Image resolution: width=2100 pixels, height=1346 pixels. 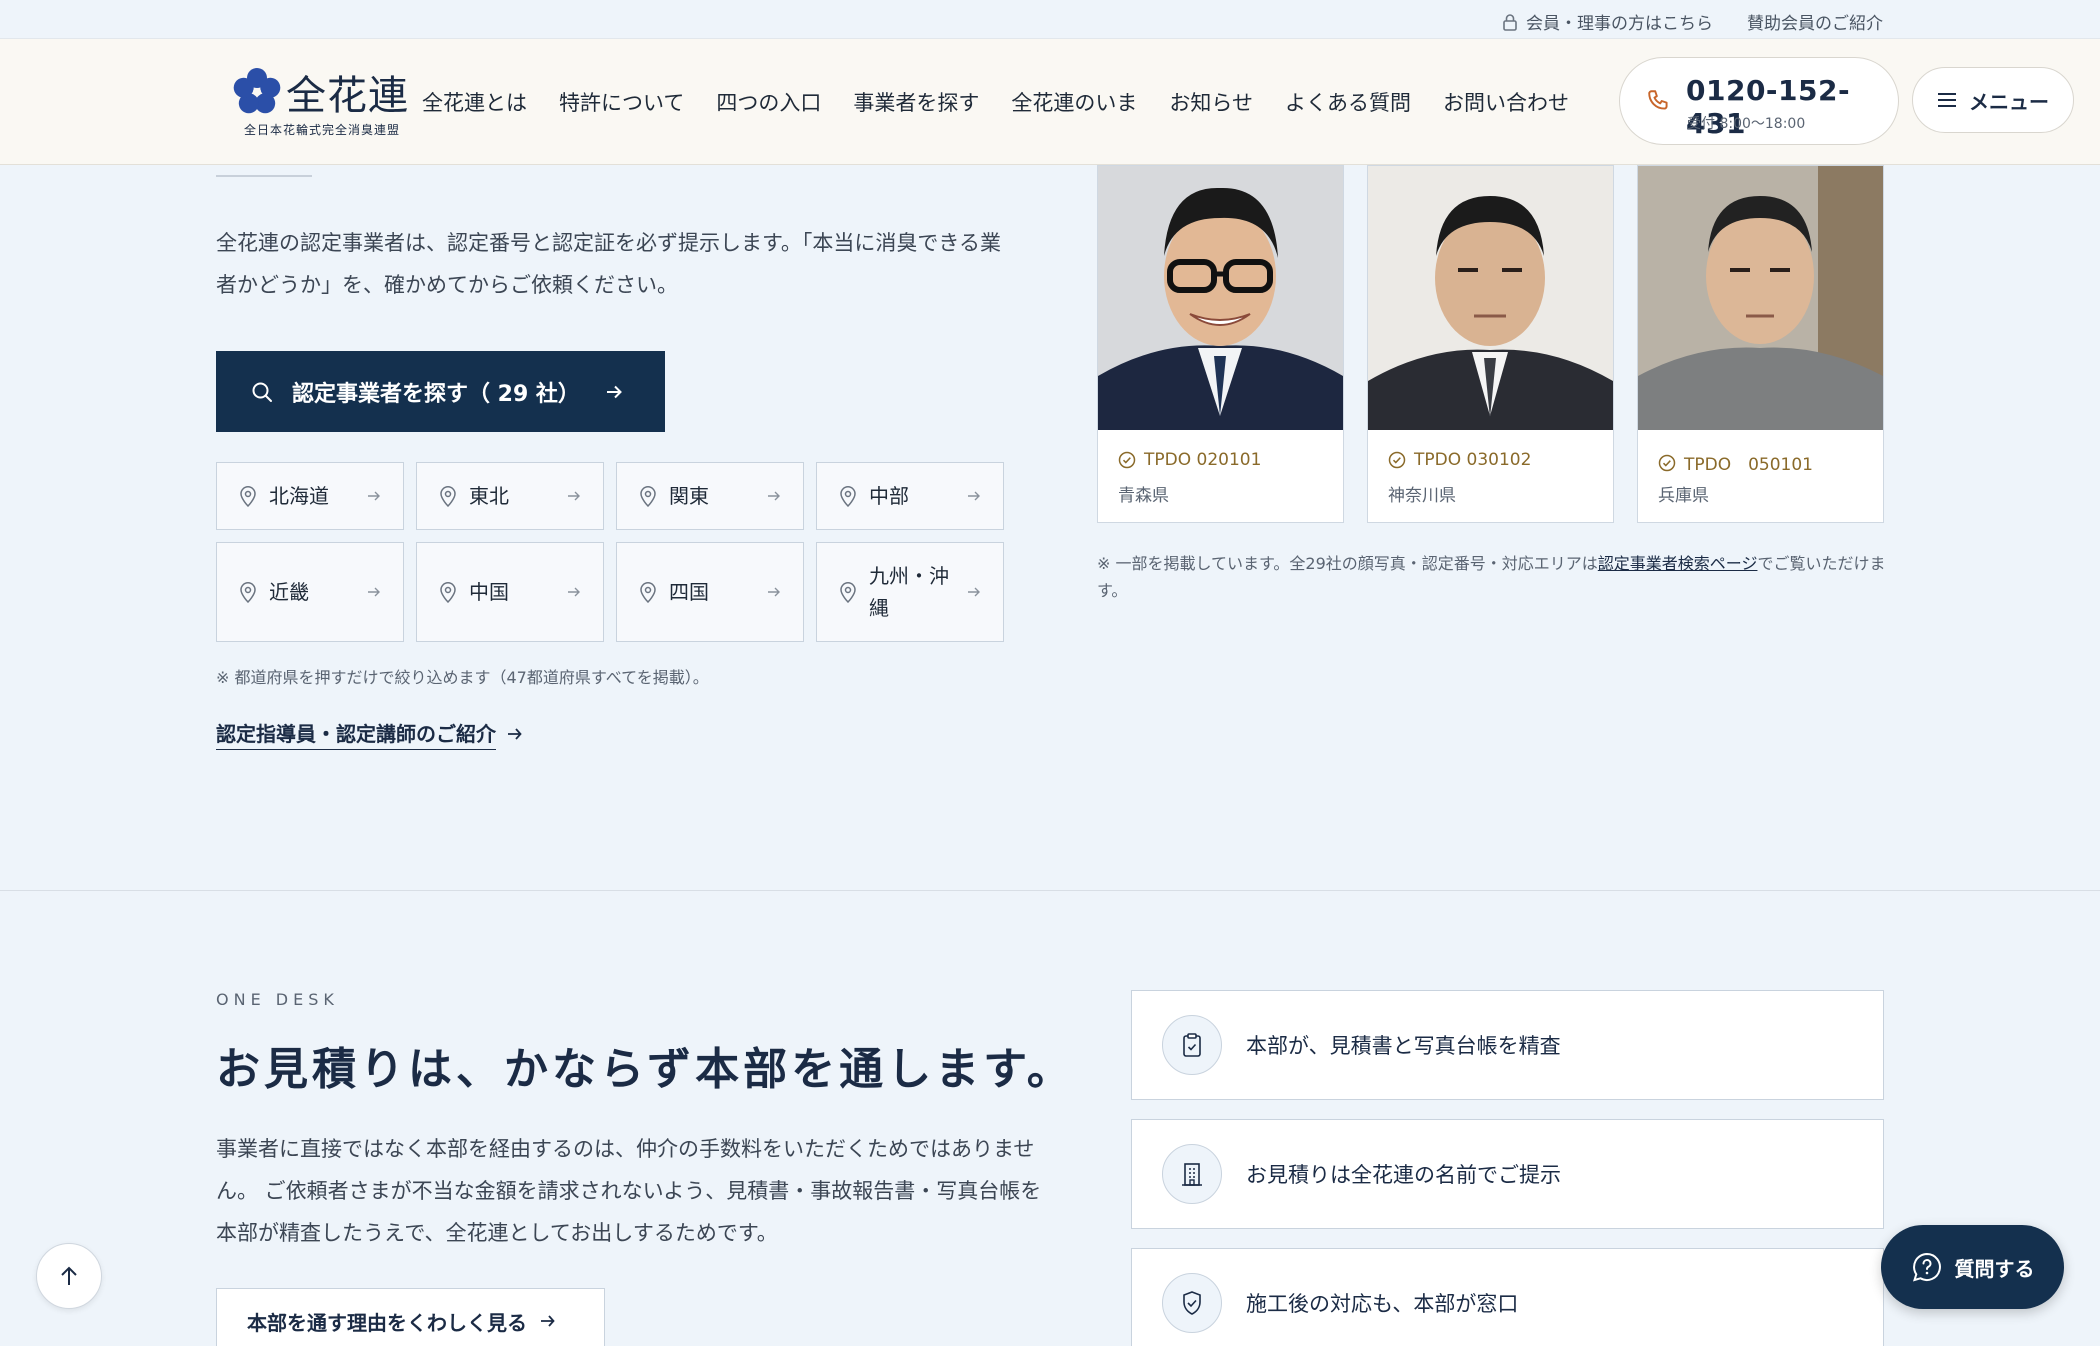 What do you see at coordinates (710, 496) in the screenshot?
I see `region-kanto: 関東` at bounding box center [710, 496].